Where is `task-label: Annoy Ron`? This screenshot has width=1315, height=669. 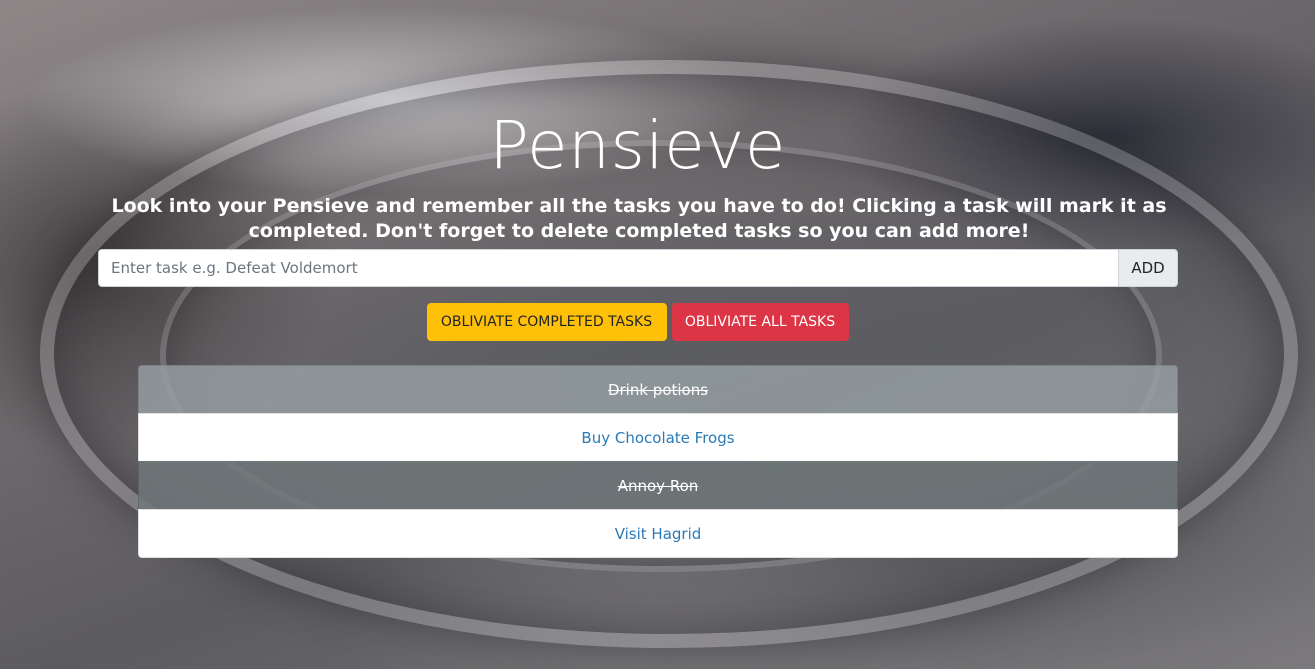
task-label: Annoy Ron is located at coordinates (658, 485).